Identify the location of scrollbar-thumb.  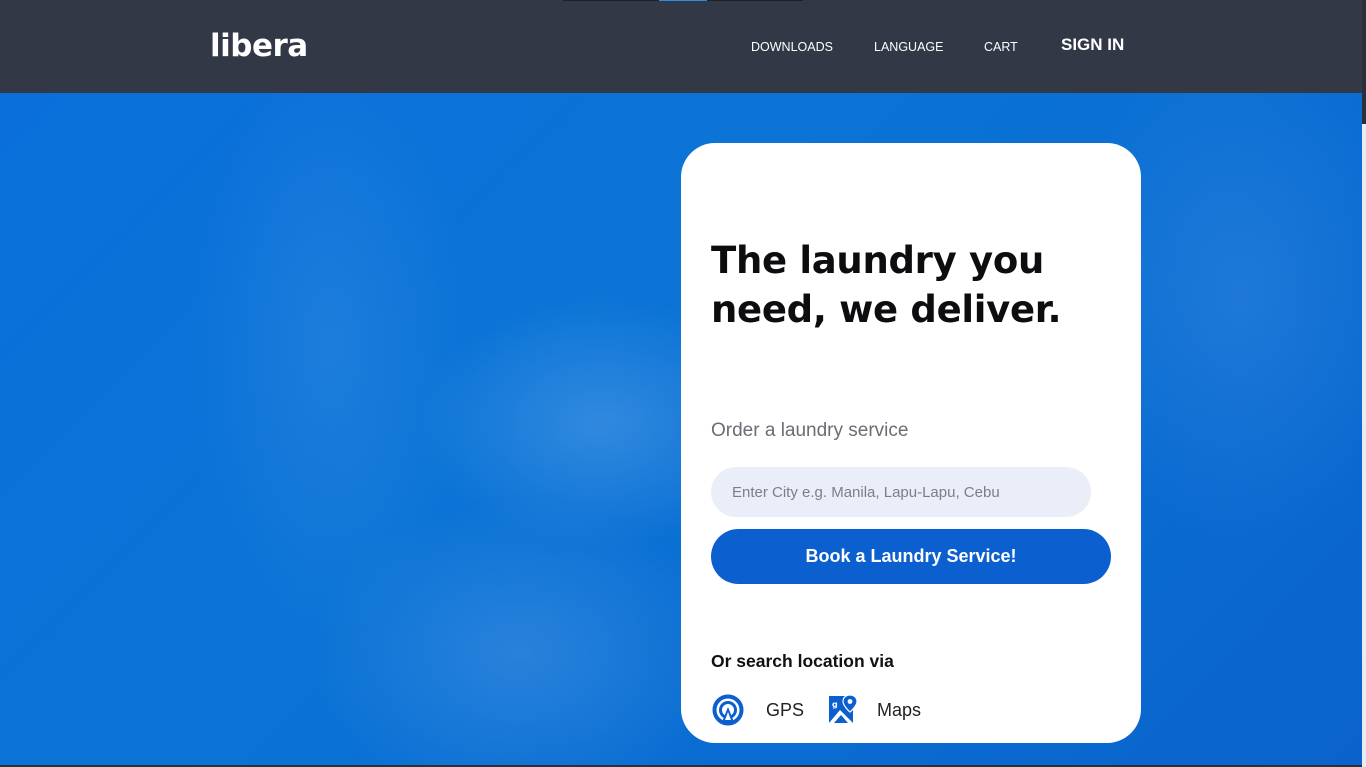
(1364, 62).